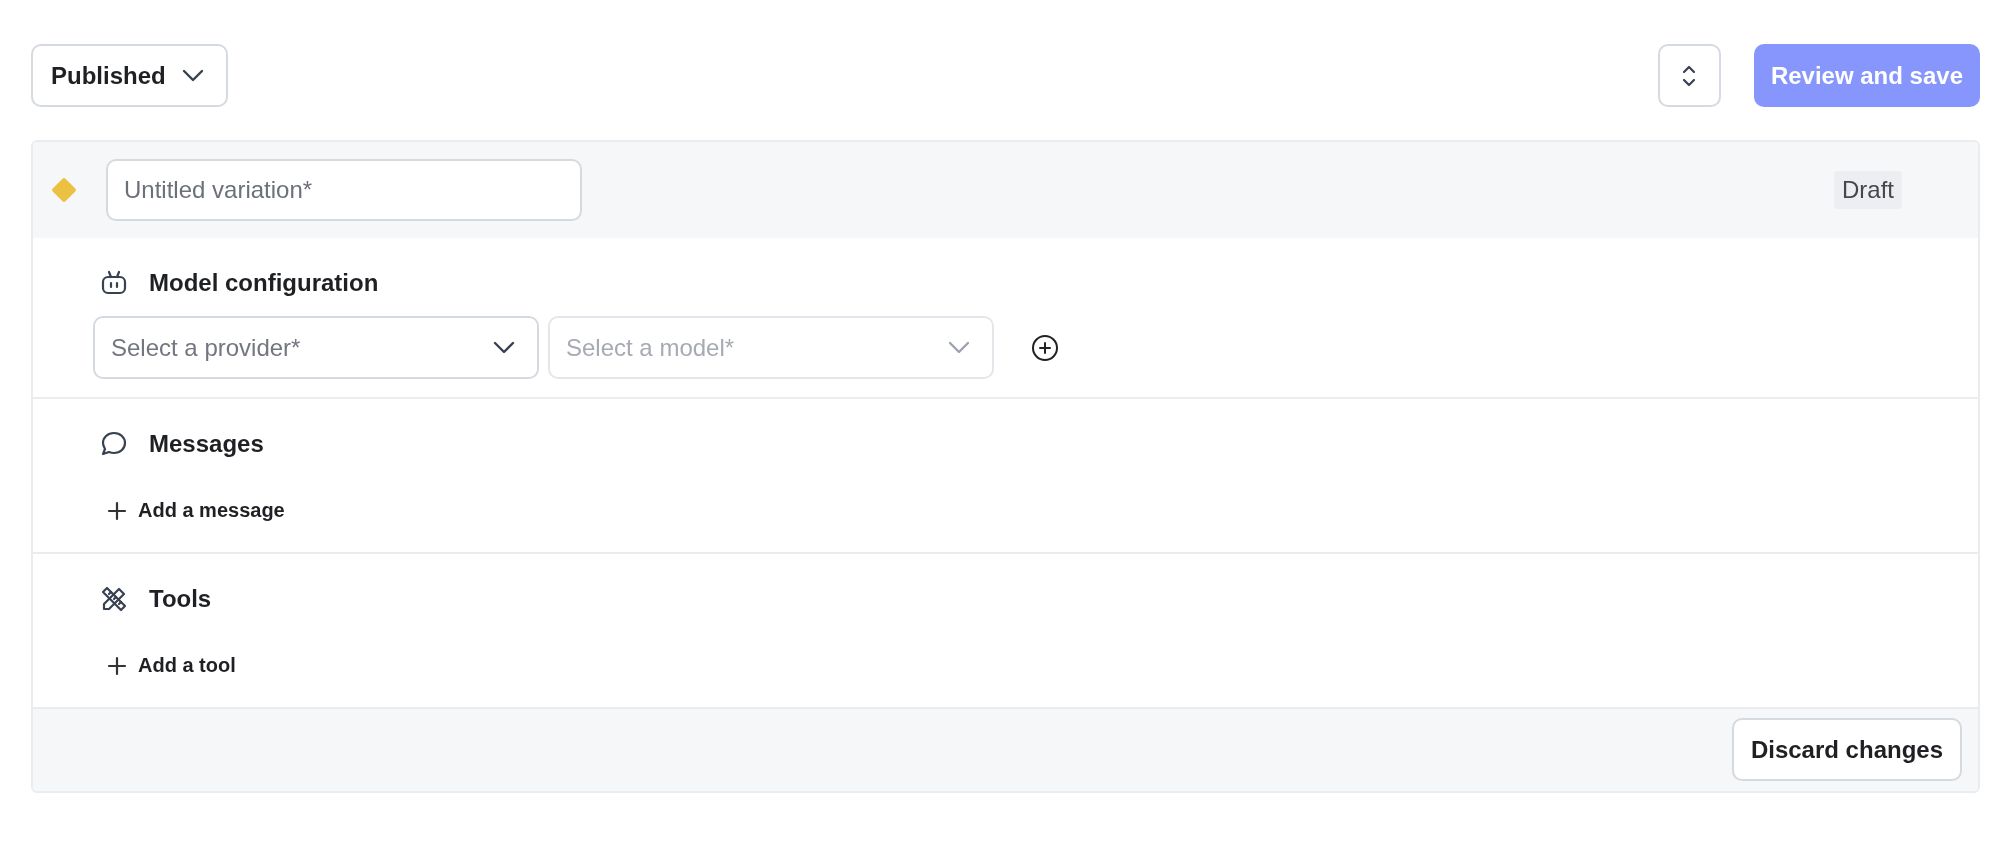 This screenshot has width=2010, height=850. Describe the element at coordinates (1045, 347) in the screenshot. I see `add-circle-icon` at that location.